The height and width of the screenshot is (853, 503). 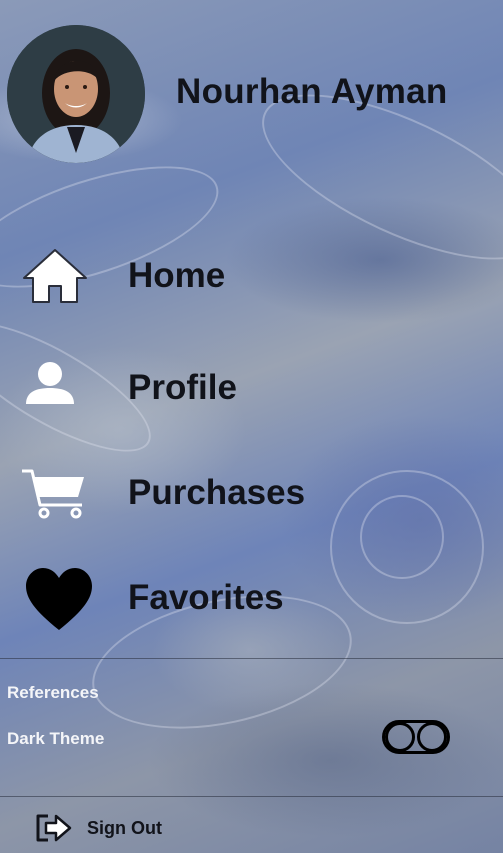 What do you see at coordinates (177, 275) in the screenshot?
I see `menu-item-label: Home` at bounding box center [177, 275].